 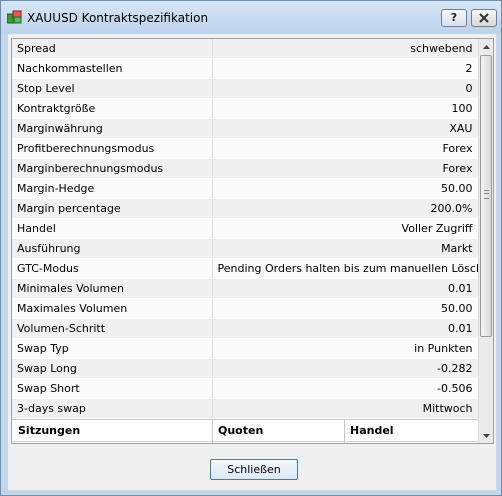 What do you see at coordinates (112, 228) in the screenshot?
I see `spec-label: Handel` at bounding box center [112, 228].